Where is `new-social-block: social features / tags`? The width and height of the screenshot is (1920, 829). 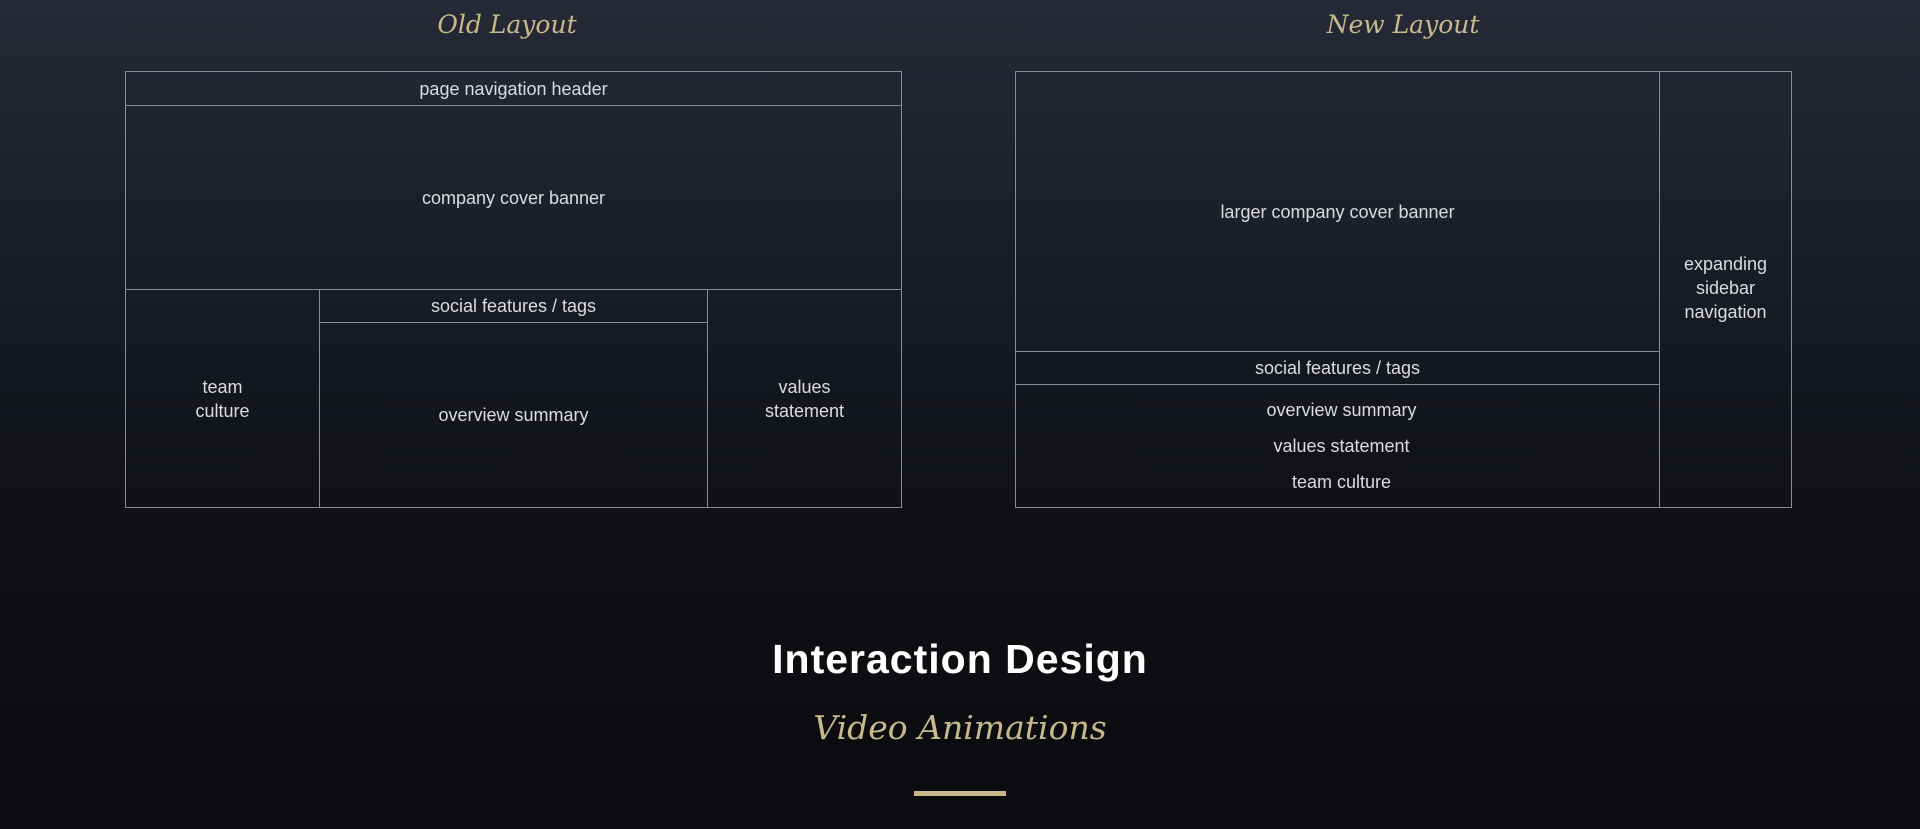 new-social-block: social features / tags is located at coordinates (1337, 368).